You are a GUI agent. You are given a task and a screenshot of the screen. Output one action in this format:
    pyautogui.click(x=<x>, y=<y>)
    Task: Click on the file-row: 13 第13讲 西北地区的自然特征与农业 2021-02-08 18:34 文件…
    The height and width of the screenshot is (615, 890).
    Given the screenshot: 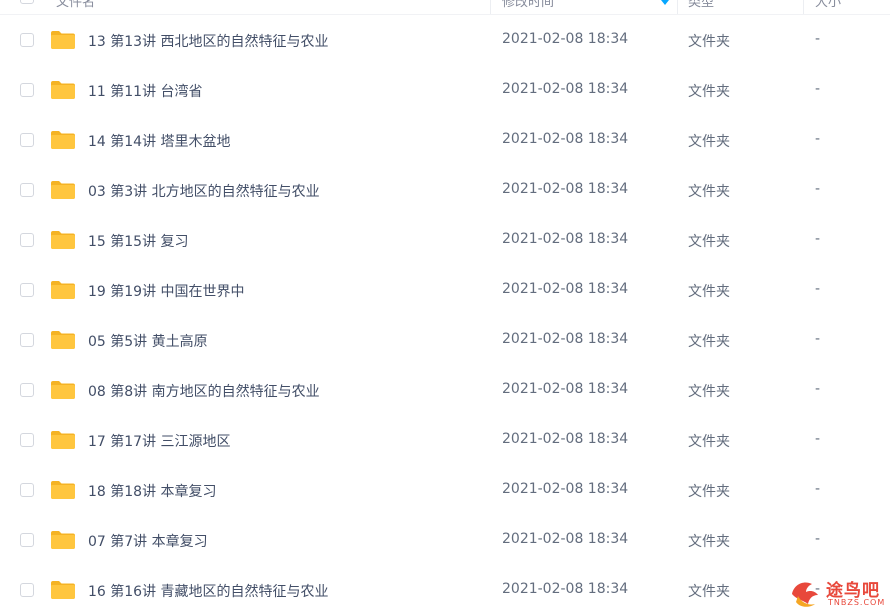 What is the action you would take?
    pyautogui.click(x=445, y=40)
    